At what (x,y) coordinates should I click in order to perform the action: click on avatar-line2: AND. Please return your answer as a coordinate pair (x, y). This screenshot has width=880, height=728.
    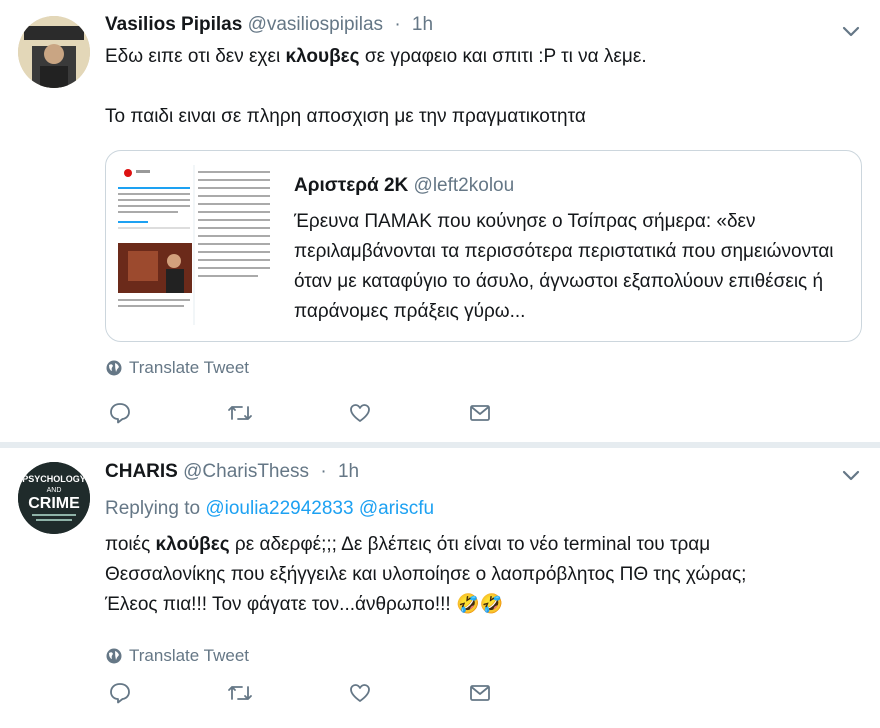
    Looking at the image, I should click on (54, 490).